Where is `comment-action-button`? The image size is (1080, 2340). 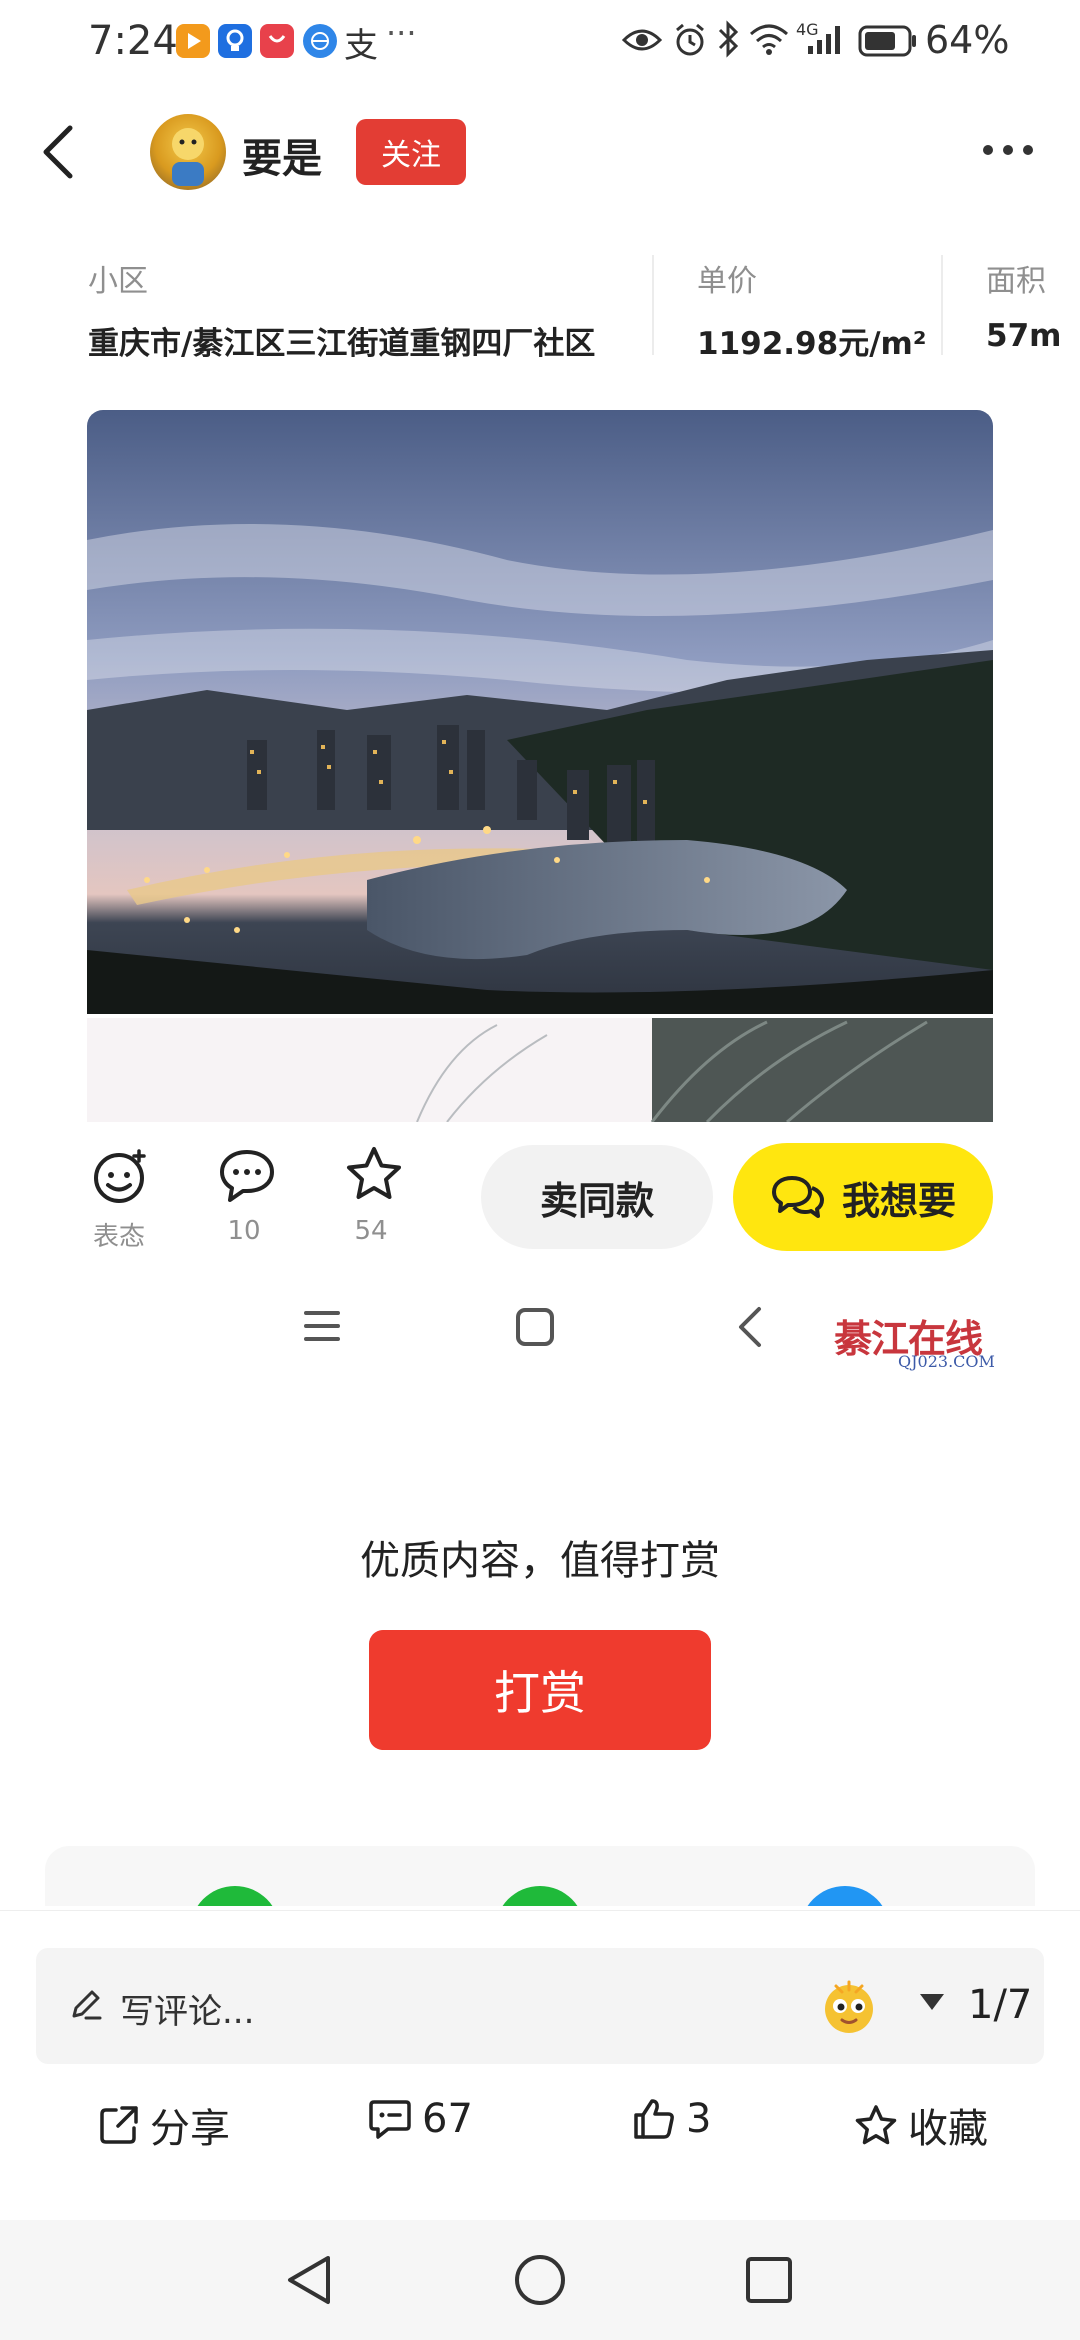
comment-action-button is located at coordinates (247, 1178).